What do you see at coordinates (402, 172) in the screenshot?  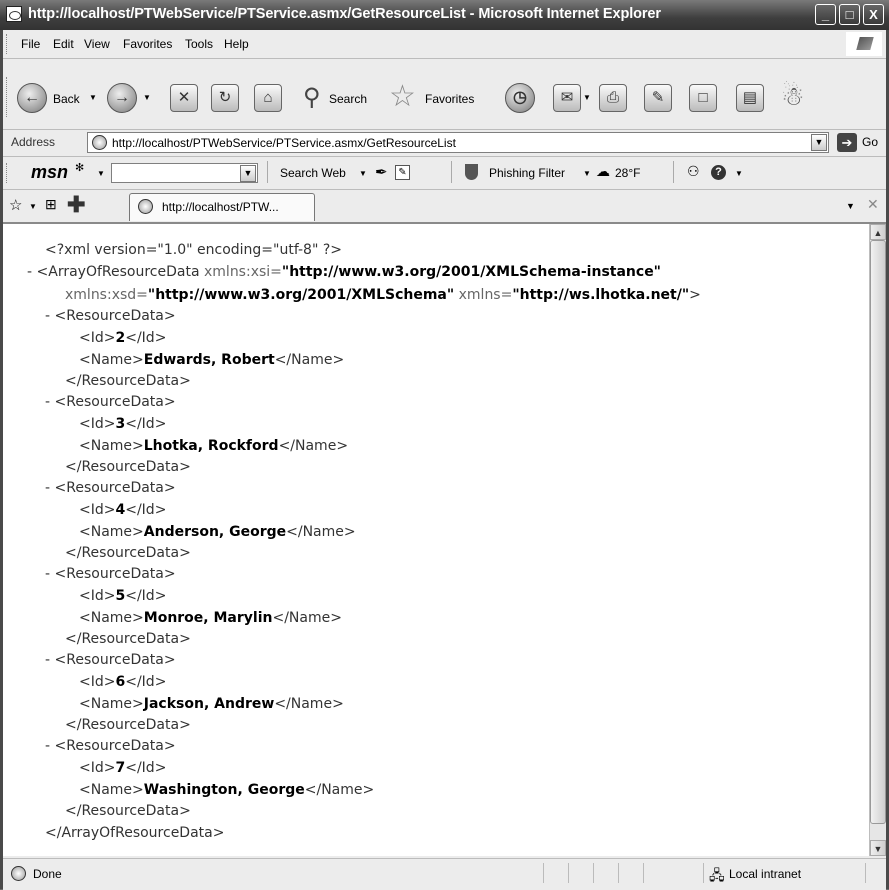 I see `form-fill-icon: ✎` at bounding box center [402, 172].